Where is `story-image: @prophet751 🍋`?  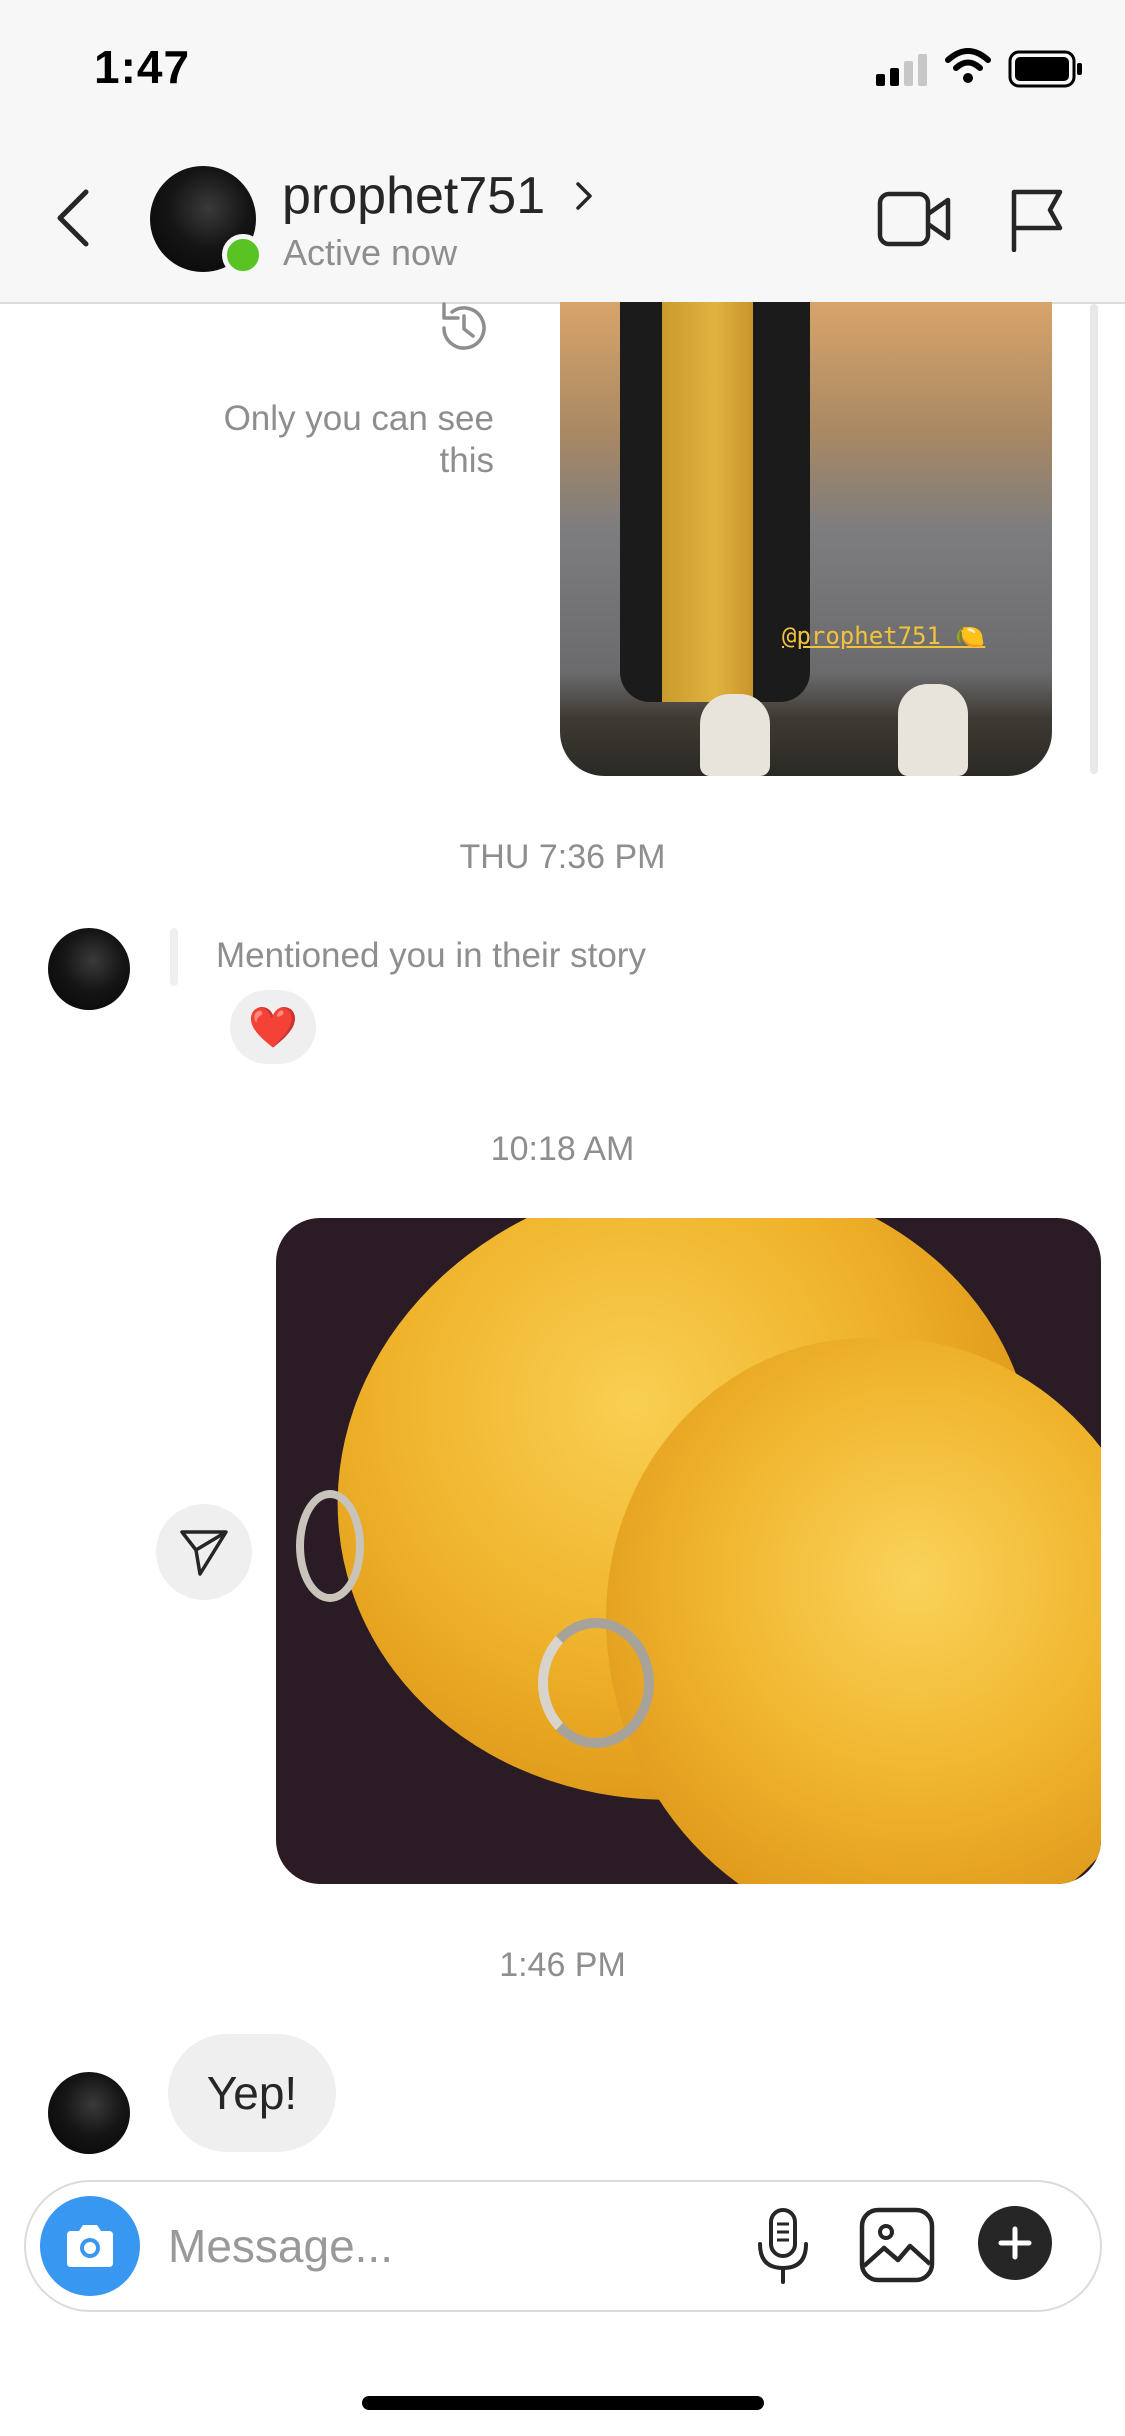 story-image: @prophet751 🍋 is located at coordinates (806, 539).